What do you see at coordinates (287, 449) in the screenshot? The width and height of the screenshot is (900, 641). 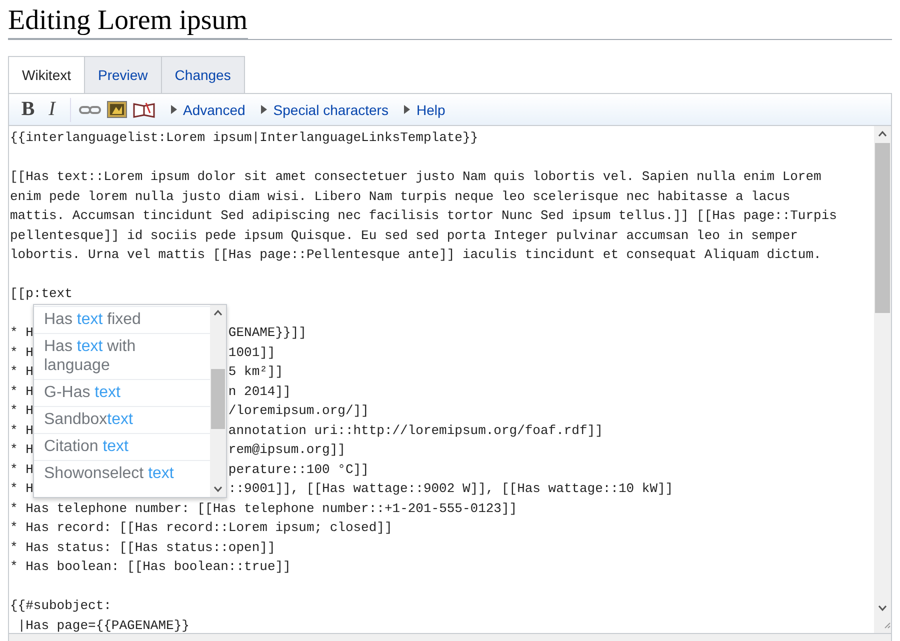 I see `code-line: rem@ipsum.org]]` at bounding box center [287, 449].